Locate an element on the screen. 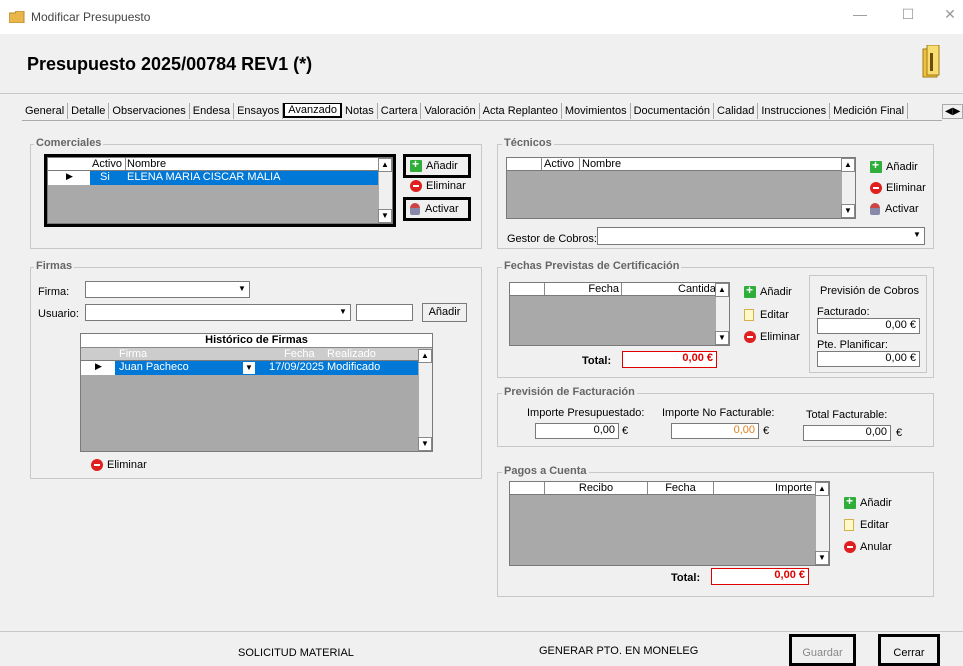 This screenshot has width=963, height=666. cell-firma: Juan Pacheco is located at coordinates (154, 367).